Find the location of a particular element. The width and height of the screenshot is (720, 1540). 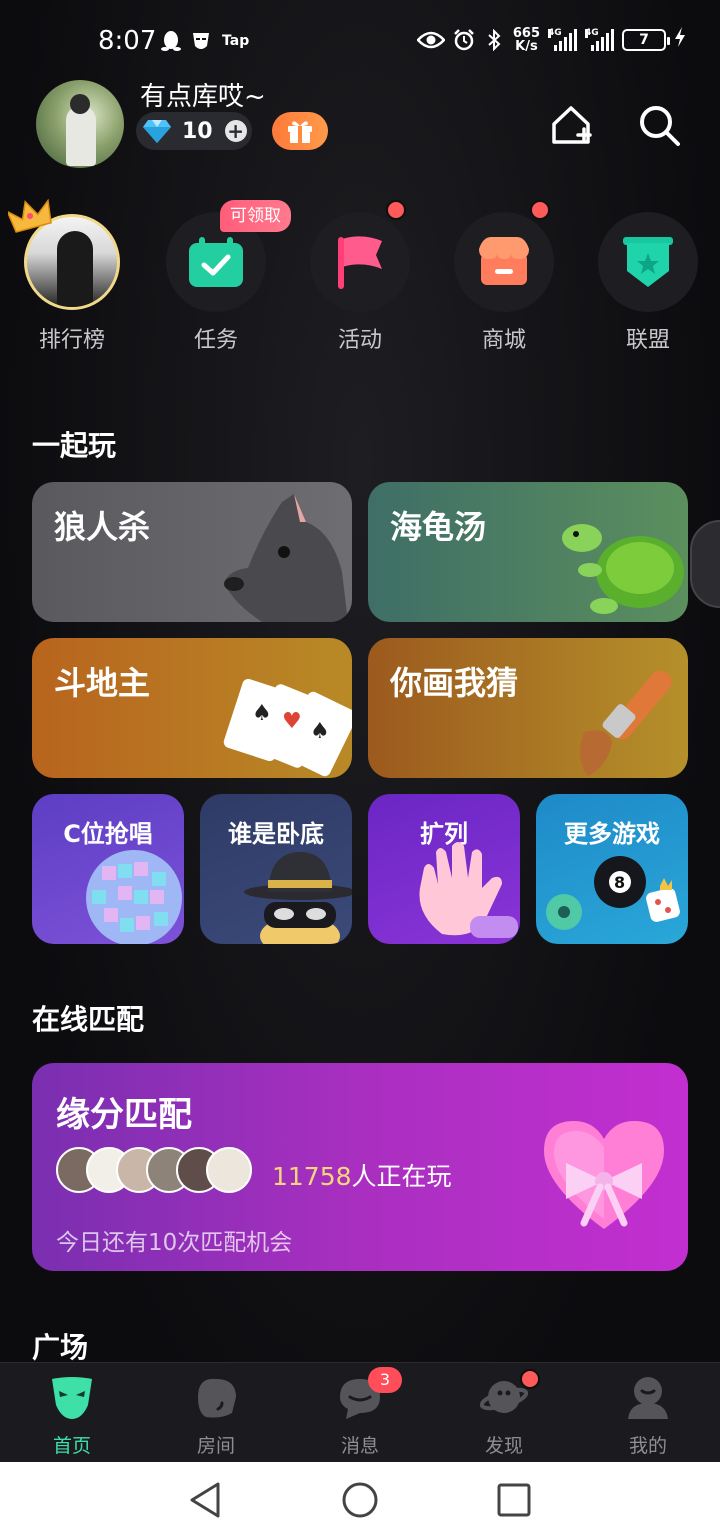

username: 有点库哎~ is located at coordinates (203, 94).